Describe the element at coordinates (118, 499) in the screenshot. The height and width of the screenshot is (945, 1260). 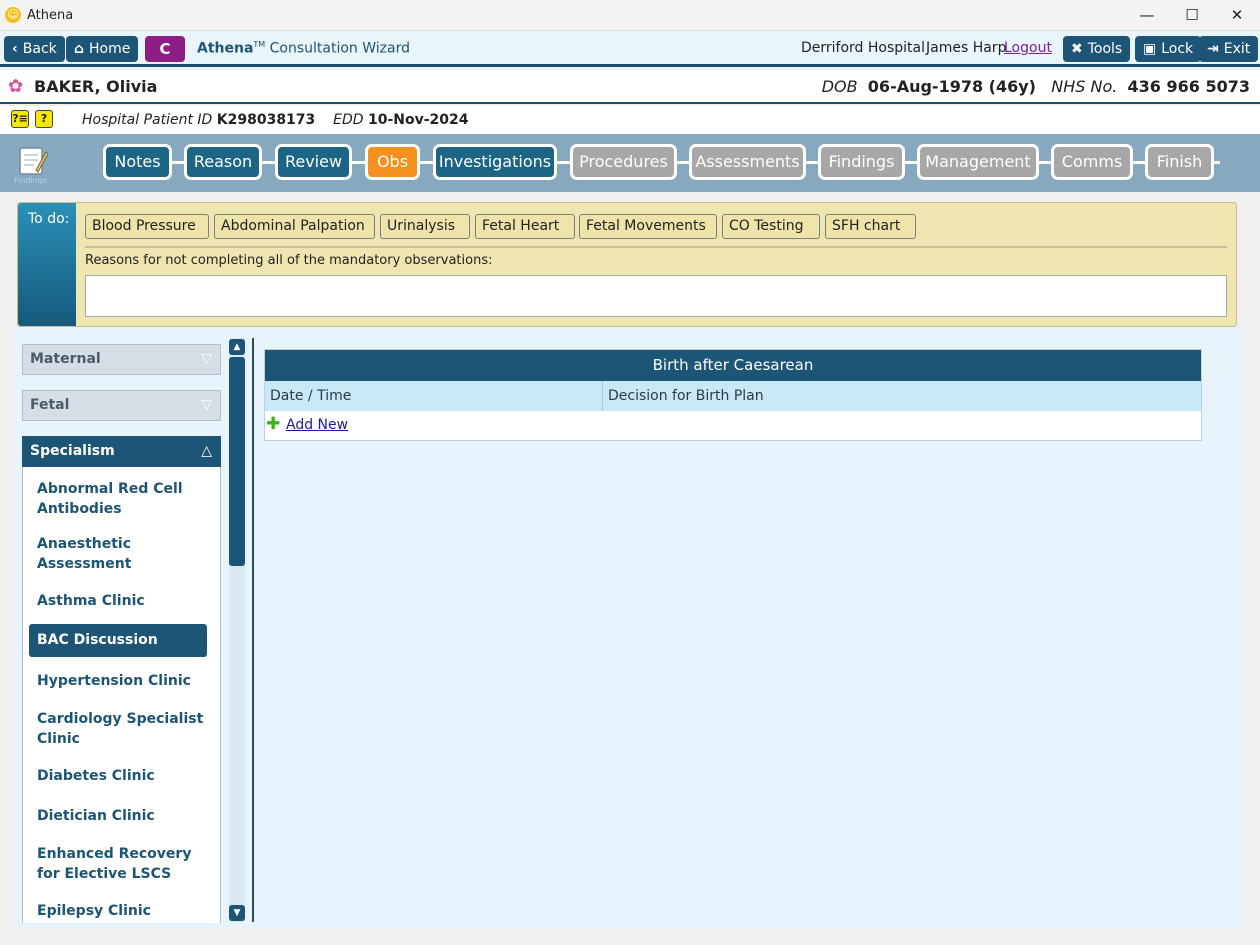
I see `sidebar-item-abnormal-red-cell-antibodies: Abnormal Red Cell Antibodies` at that location.